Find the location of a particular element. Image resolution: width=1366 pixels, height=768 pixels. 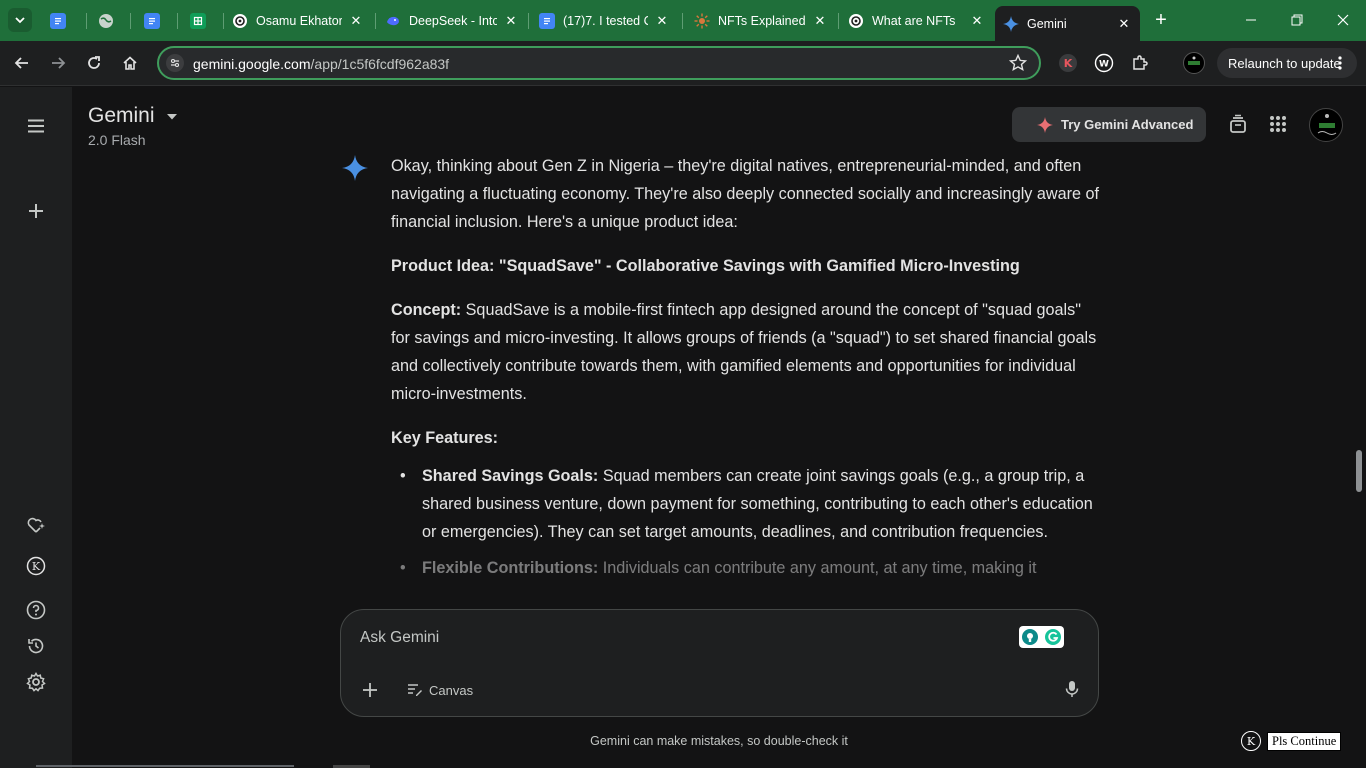

microphone-button is located at coordinates (1072, 689).